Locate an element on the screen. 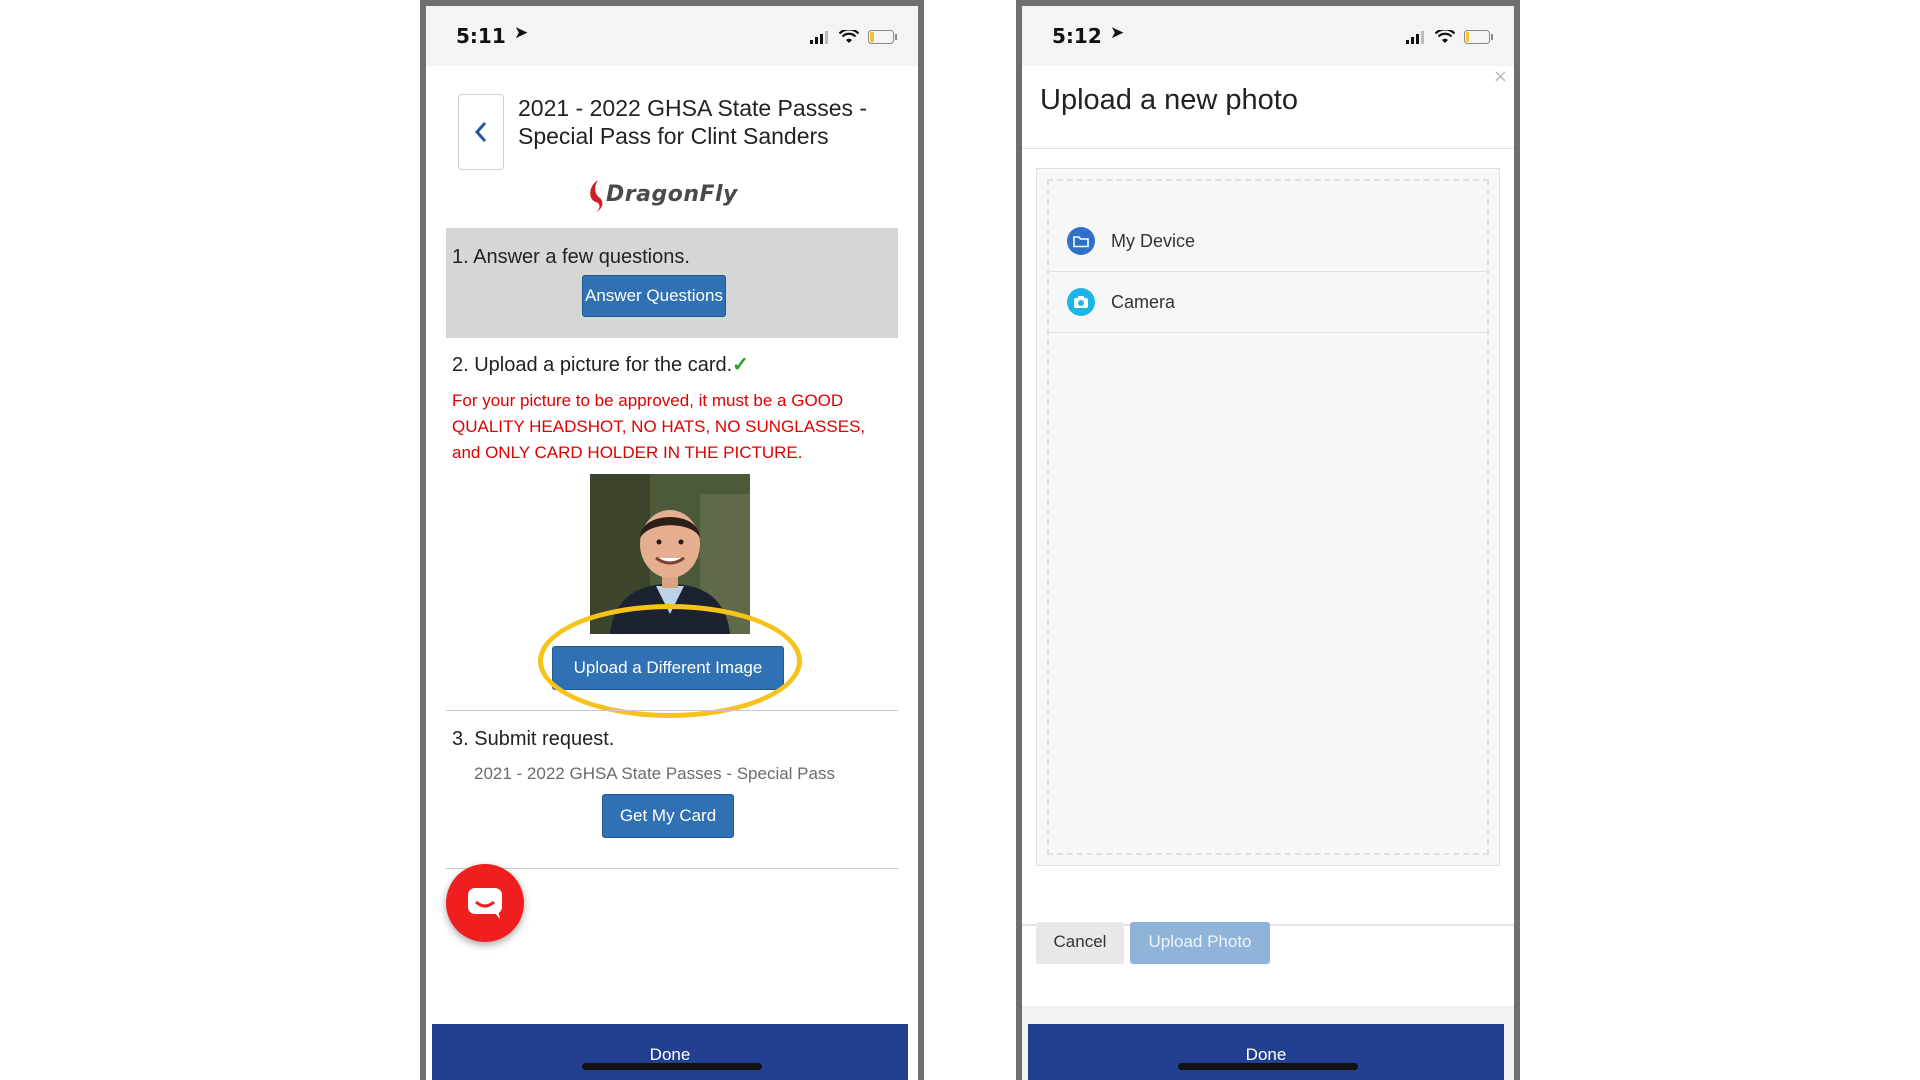 This screenshot has width=1920, height=1080. close-icon: × is located at coordinates (1500, 76).